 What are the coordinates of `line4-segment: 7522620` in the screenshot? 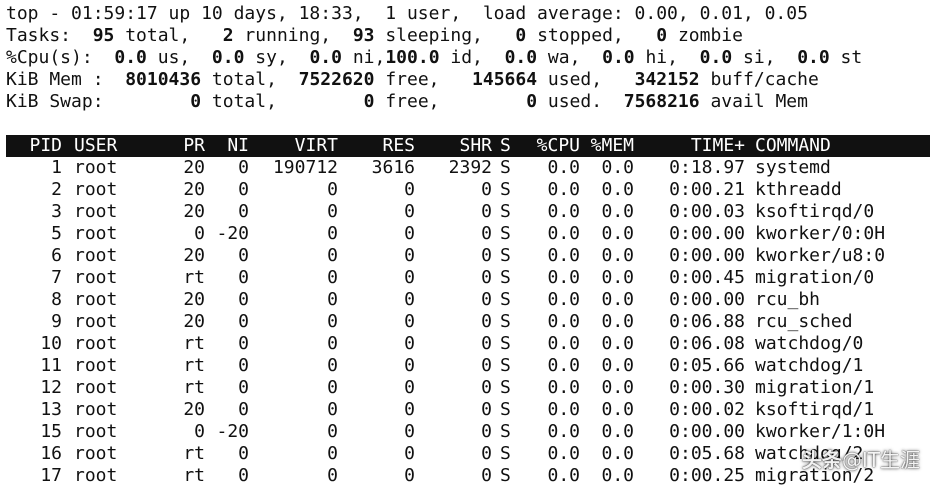 It's located at (336, 79).